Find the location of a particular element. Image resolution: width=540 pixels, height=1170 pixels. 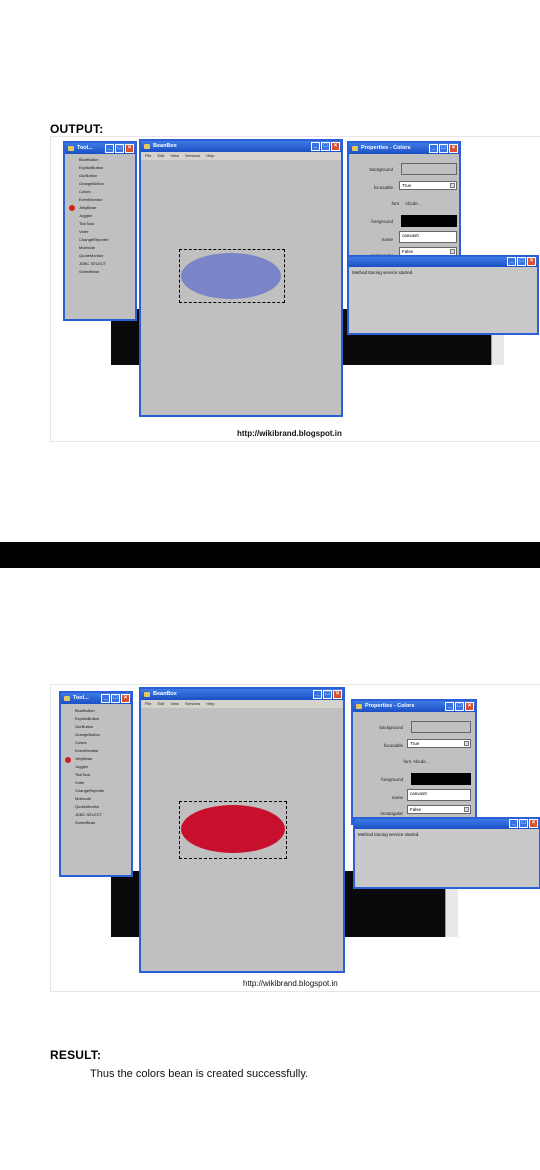

property-label: focusable is located at coordinates (393, 745).